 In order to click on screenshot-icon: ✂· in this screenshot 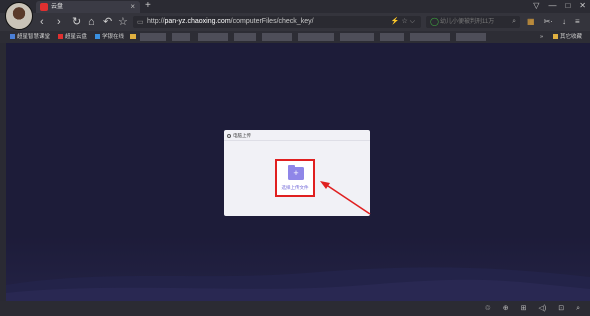, I will do `click(548, 22)`.